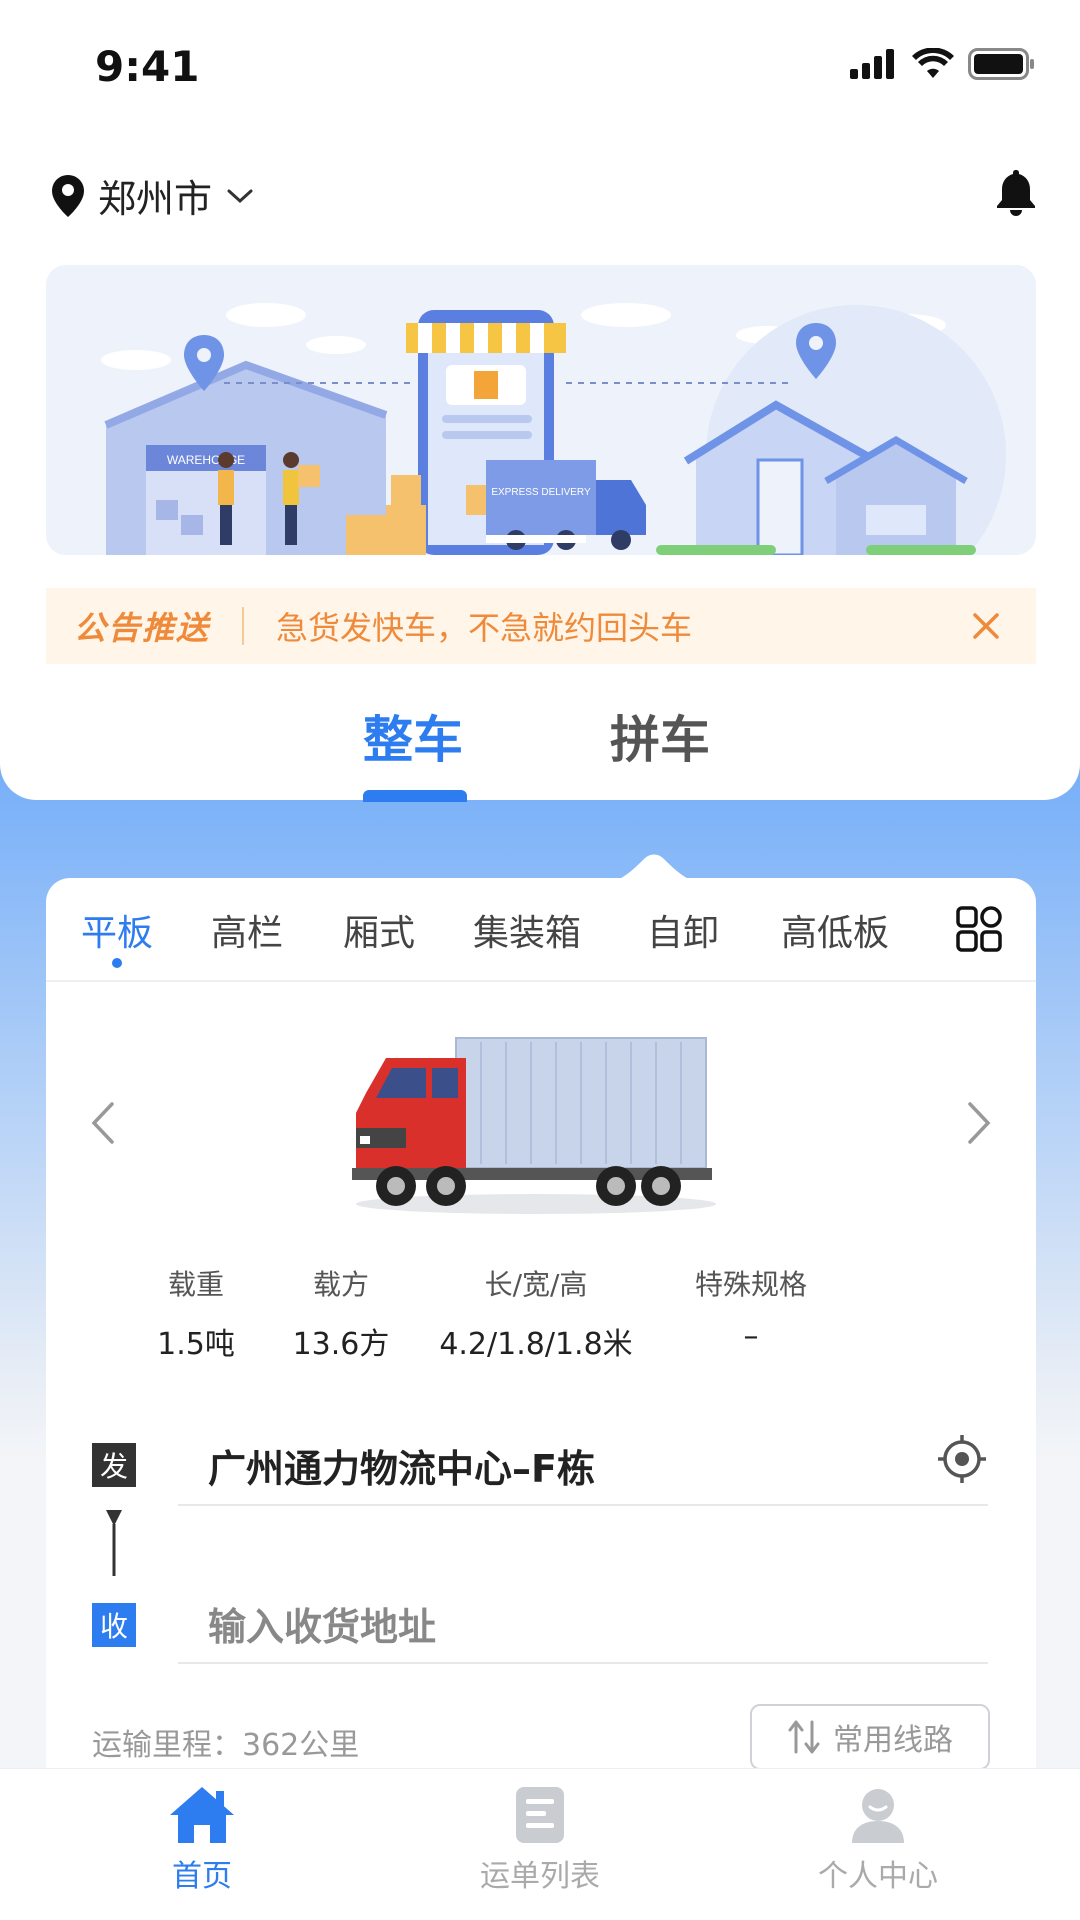 This screenshot has height=1920, width=1080. I want to click on chevron-left-icon, so click(102, 1123).